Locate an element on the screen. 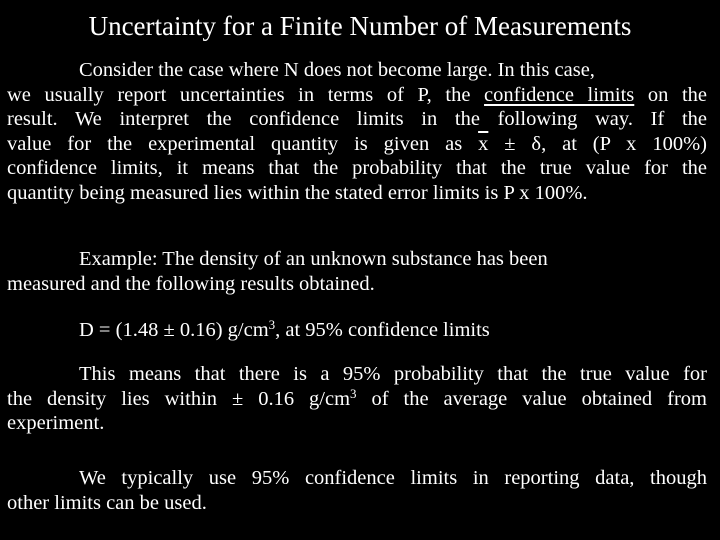  text-span: ± δ, at (P x 100%) is located at coordinates (597, 143).